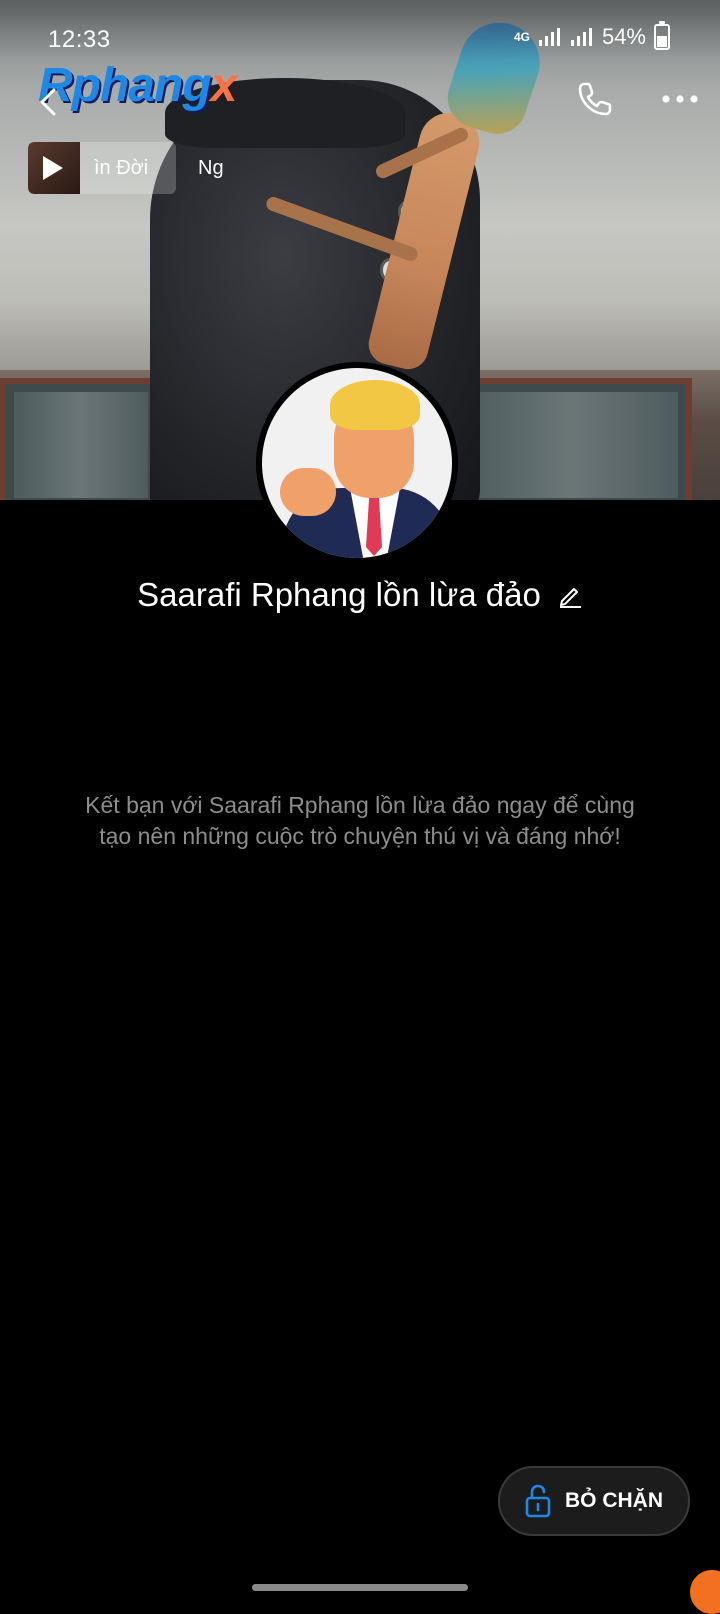  What do you see at coordinates (614, 1500) in the screenshot?
I see `unblock-label: BỎ CHẶN` at bounding box center [614, 1500].